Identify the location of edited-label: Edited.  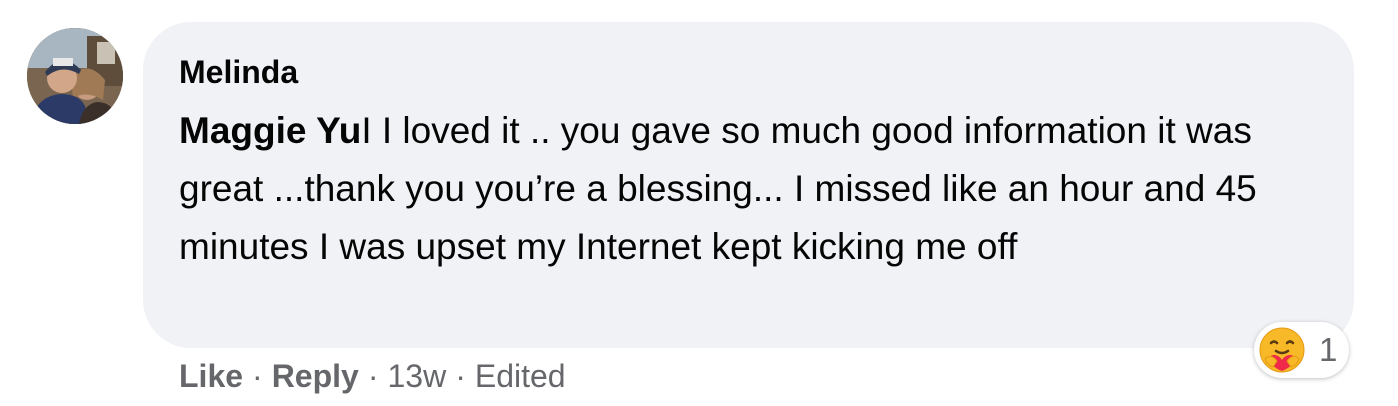
(520, 376).